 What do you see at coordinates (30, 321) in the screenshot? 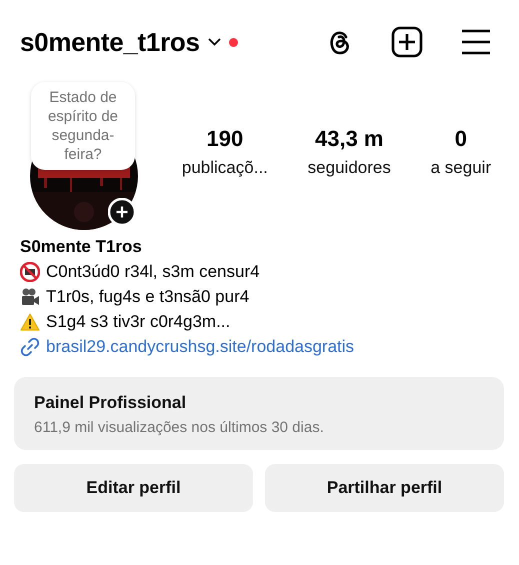
I see `warning-icon` at bounding box center [30, 321].